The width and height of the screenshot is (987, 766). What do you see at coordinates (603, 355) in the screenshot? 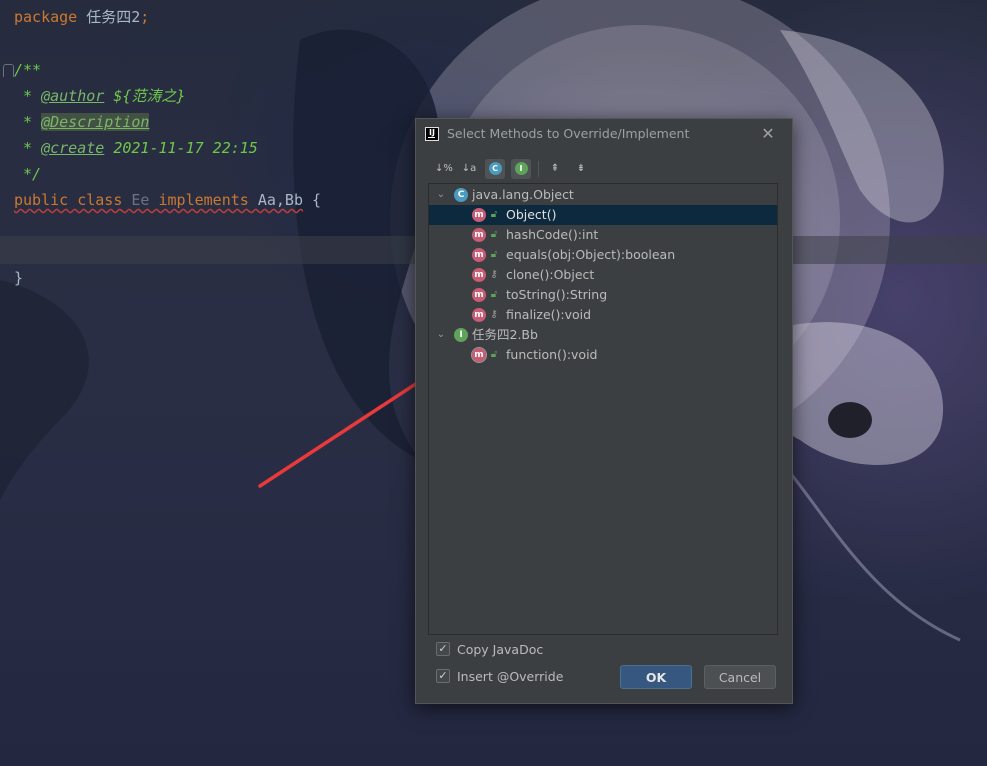
I see `method-row: m 🔓︎ function():void` at bounding box center [603, 355].